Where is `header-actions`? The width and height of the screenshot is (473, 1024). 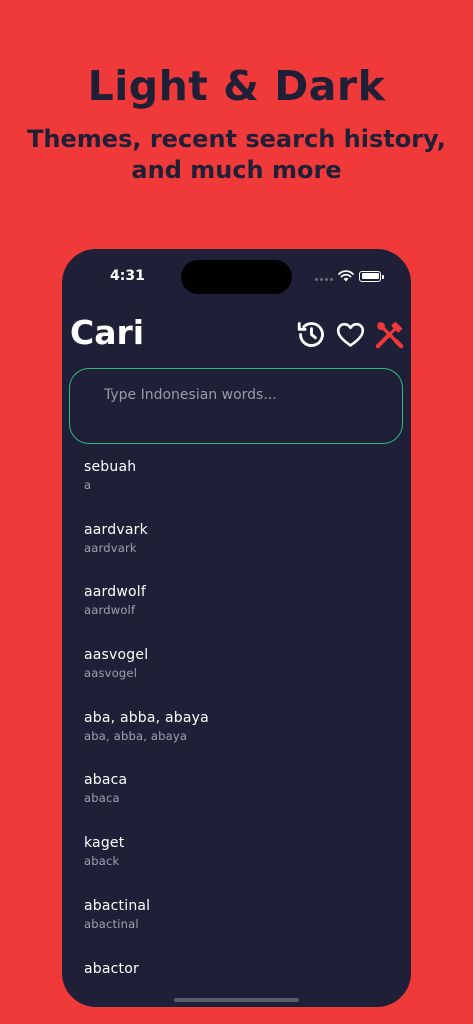
header-actions is located at coordinates (350, 334).